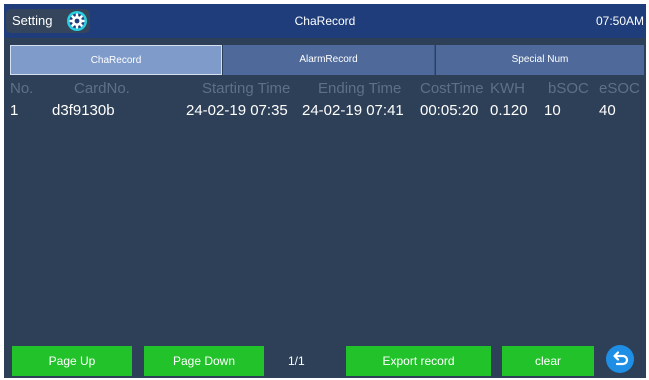 This screenshot has height=380, width=649. Describe the element at coordinates (452, 88) in the screenshot. I see `column-header-costtime: CostTime` at that location.